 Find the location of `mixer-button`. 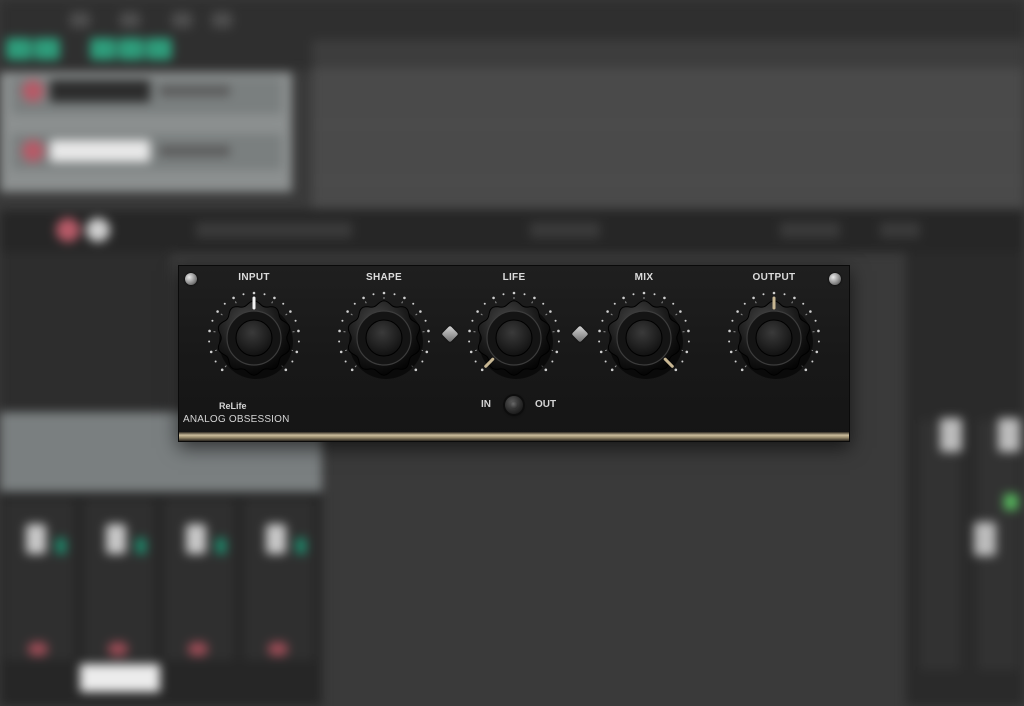

mixer-button is located at coordinates (120, 678).